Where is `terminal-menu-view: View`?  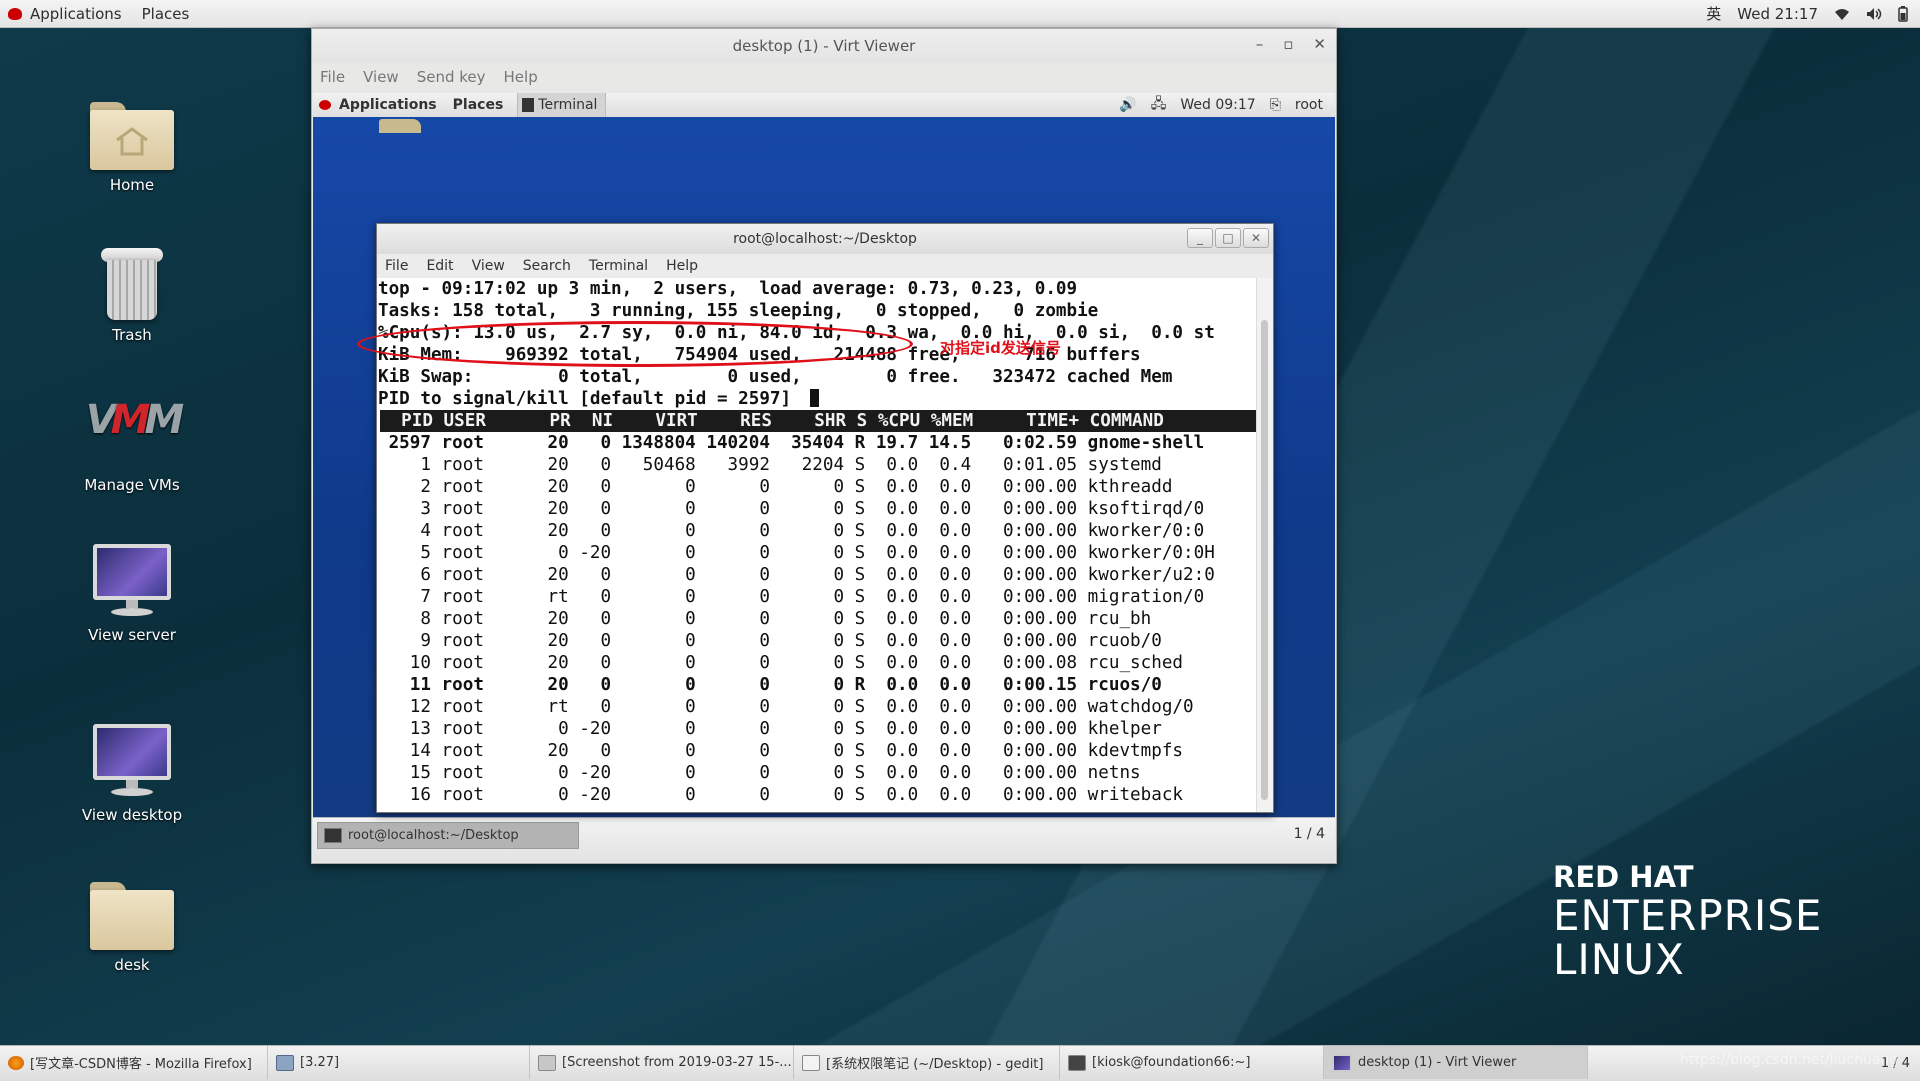 terminal-menu-view: View is located at coordinates (488, 266).